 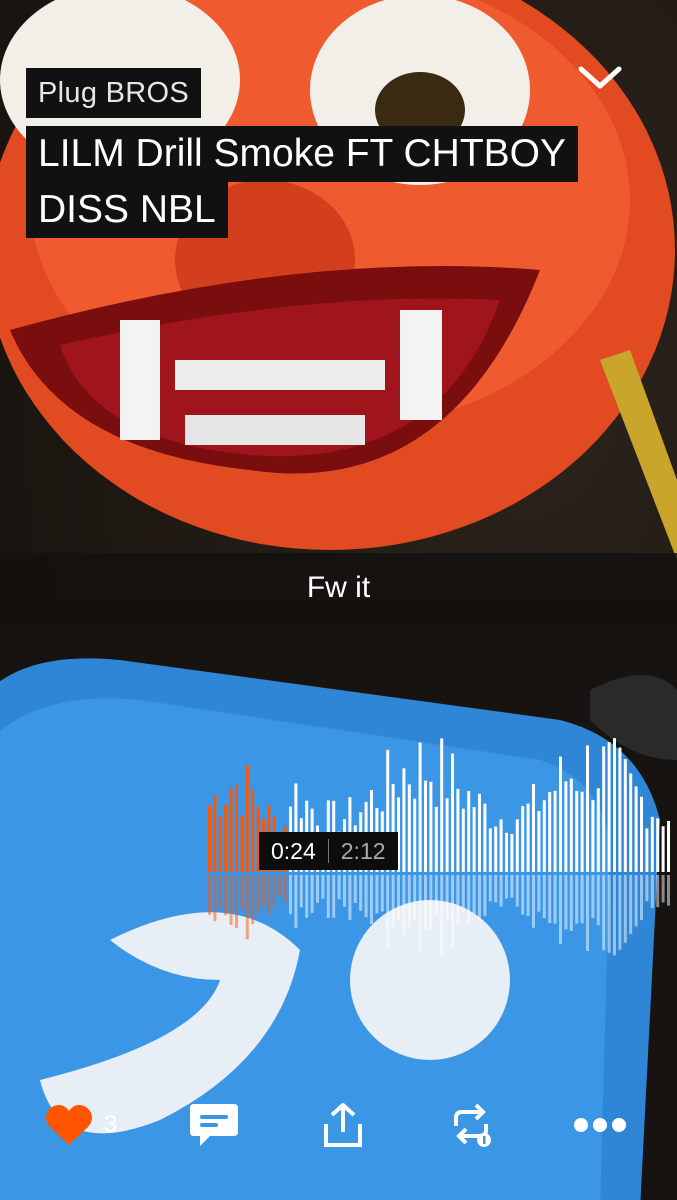 I want to click on repost-button, so click(x=472, y=1125).